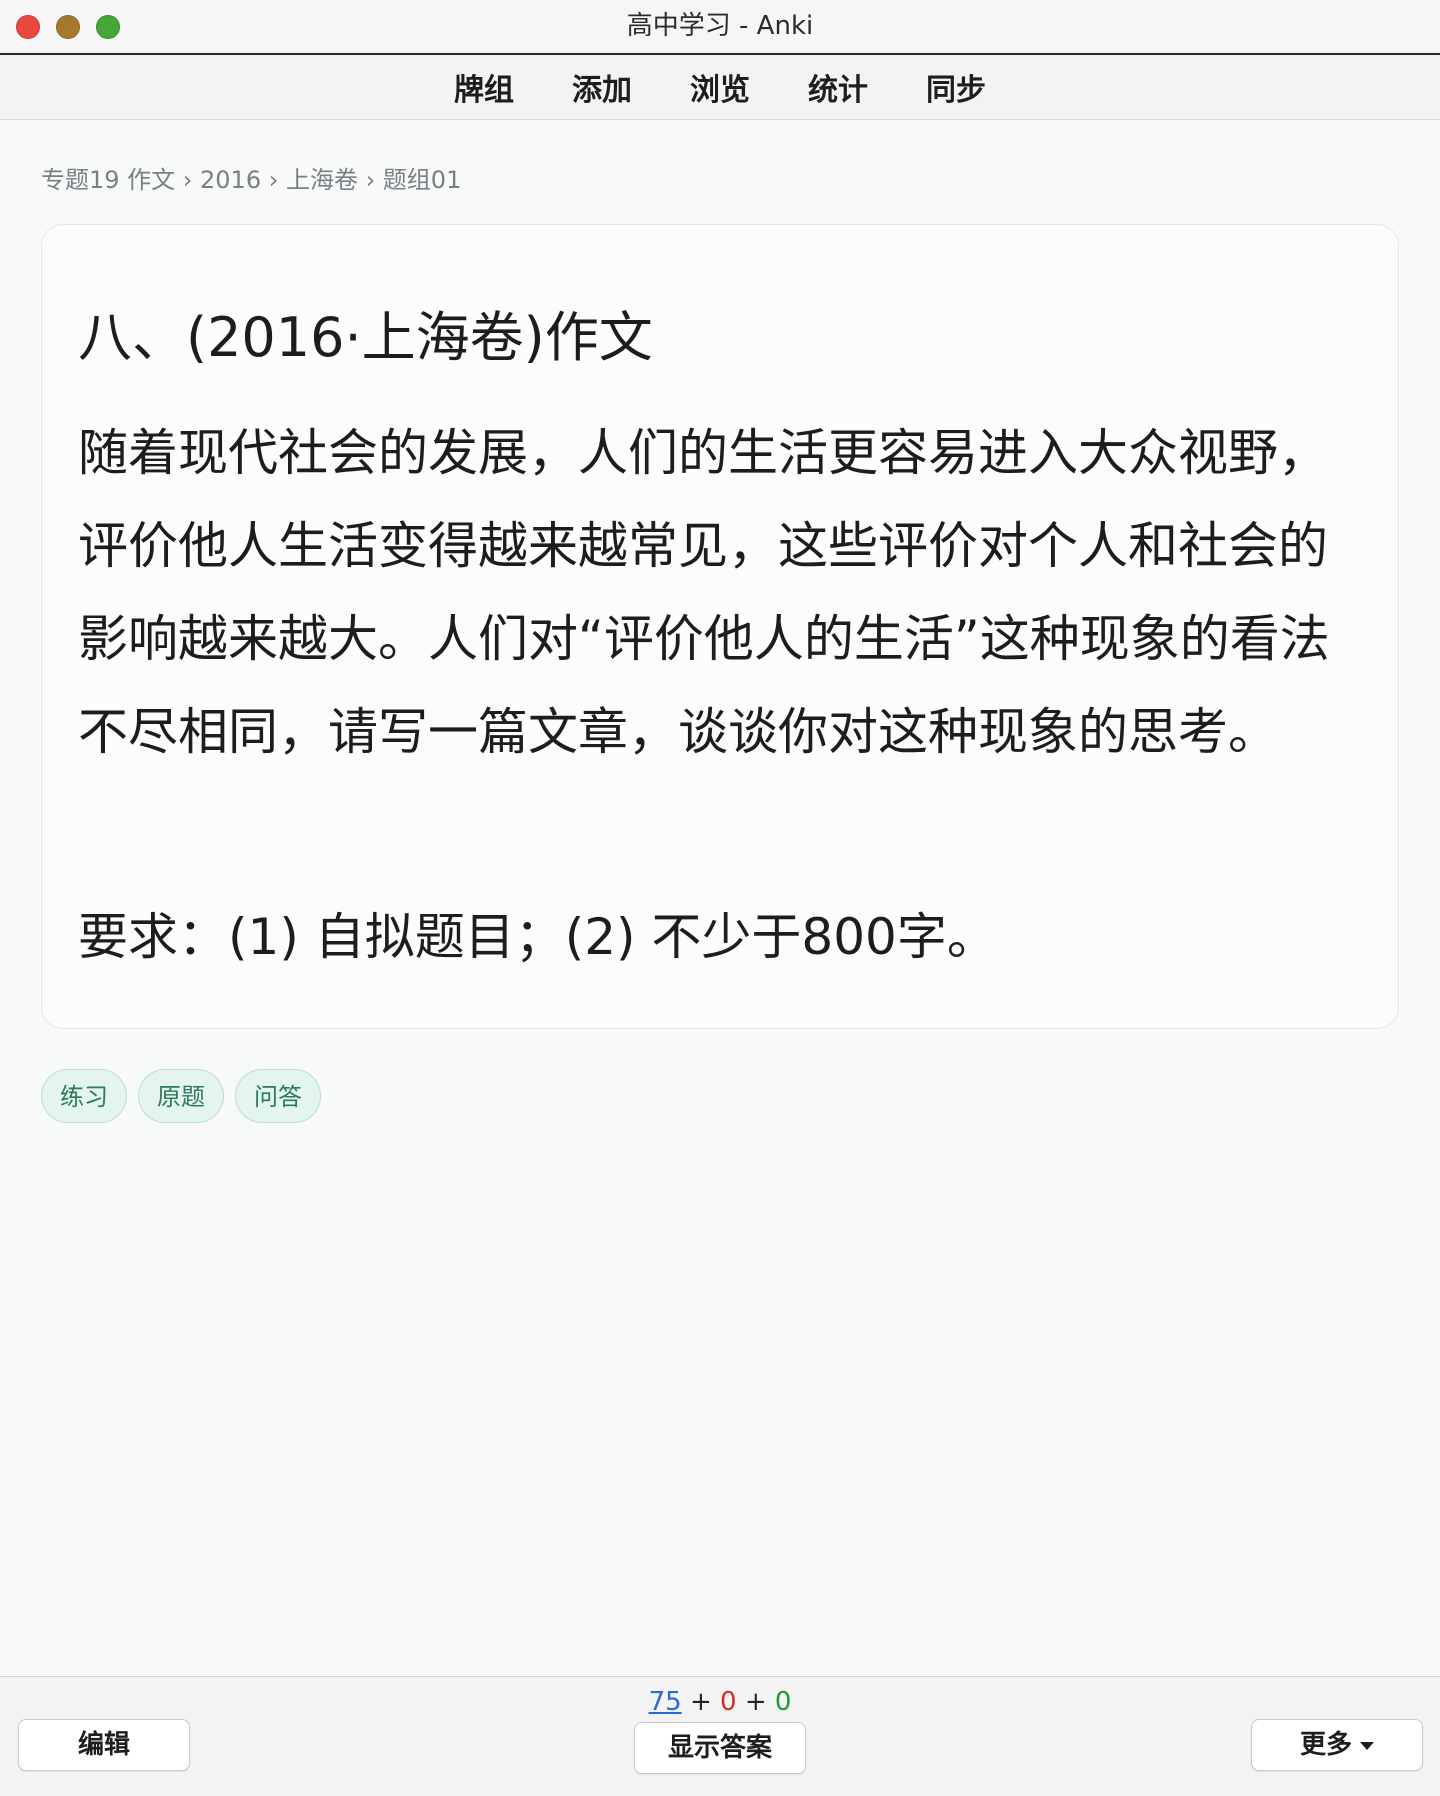  I want to click on window-title: 高中学习 - Anki, so click(720, 26).